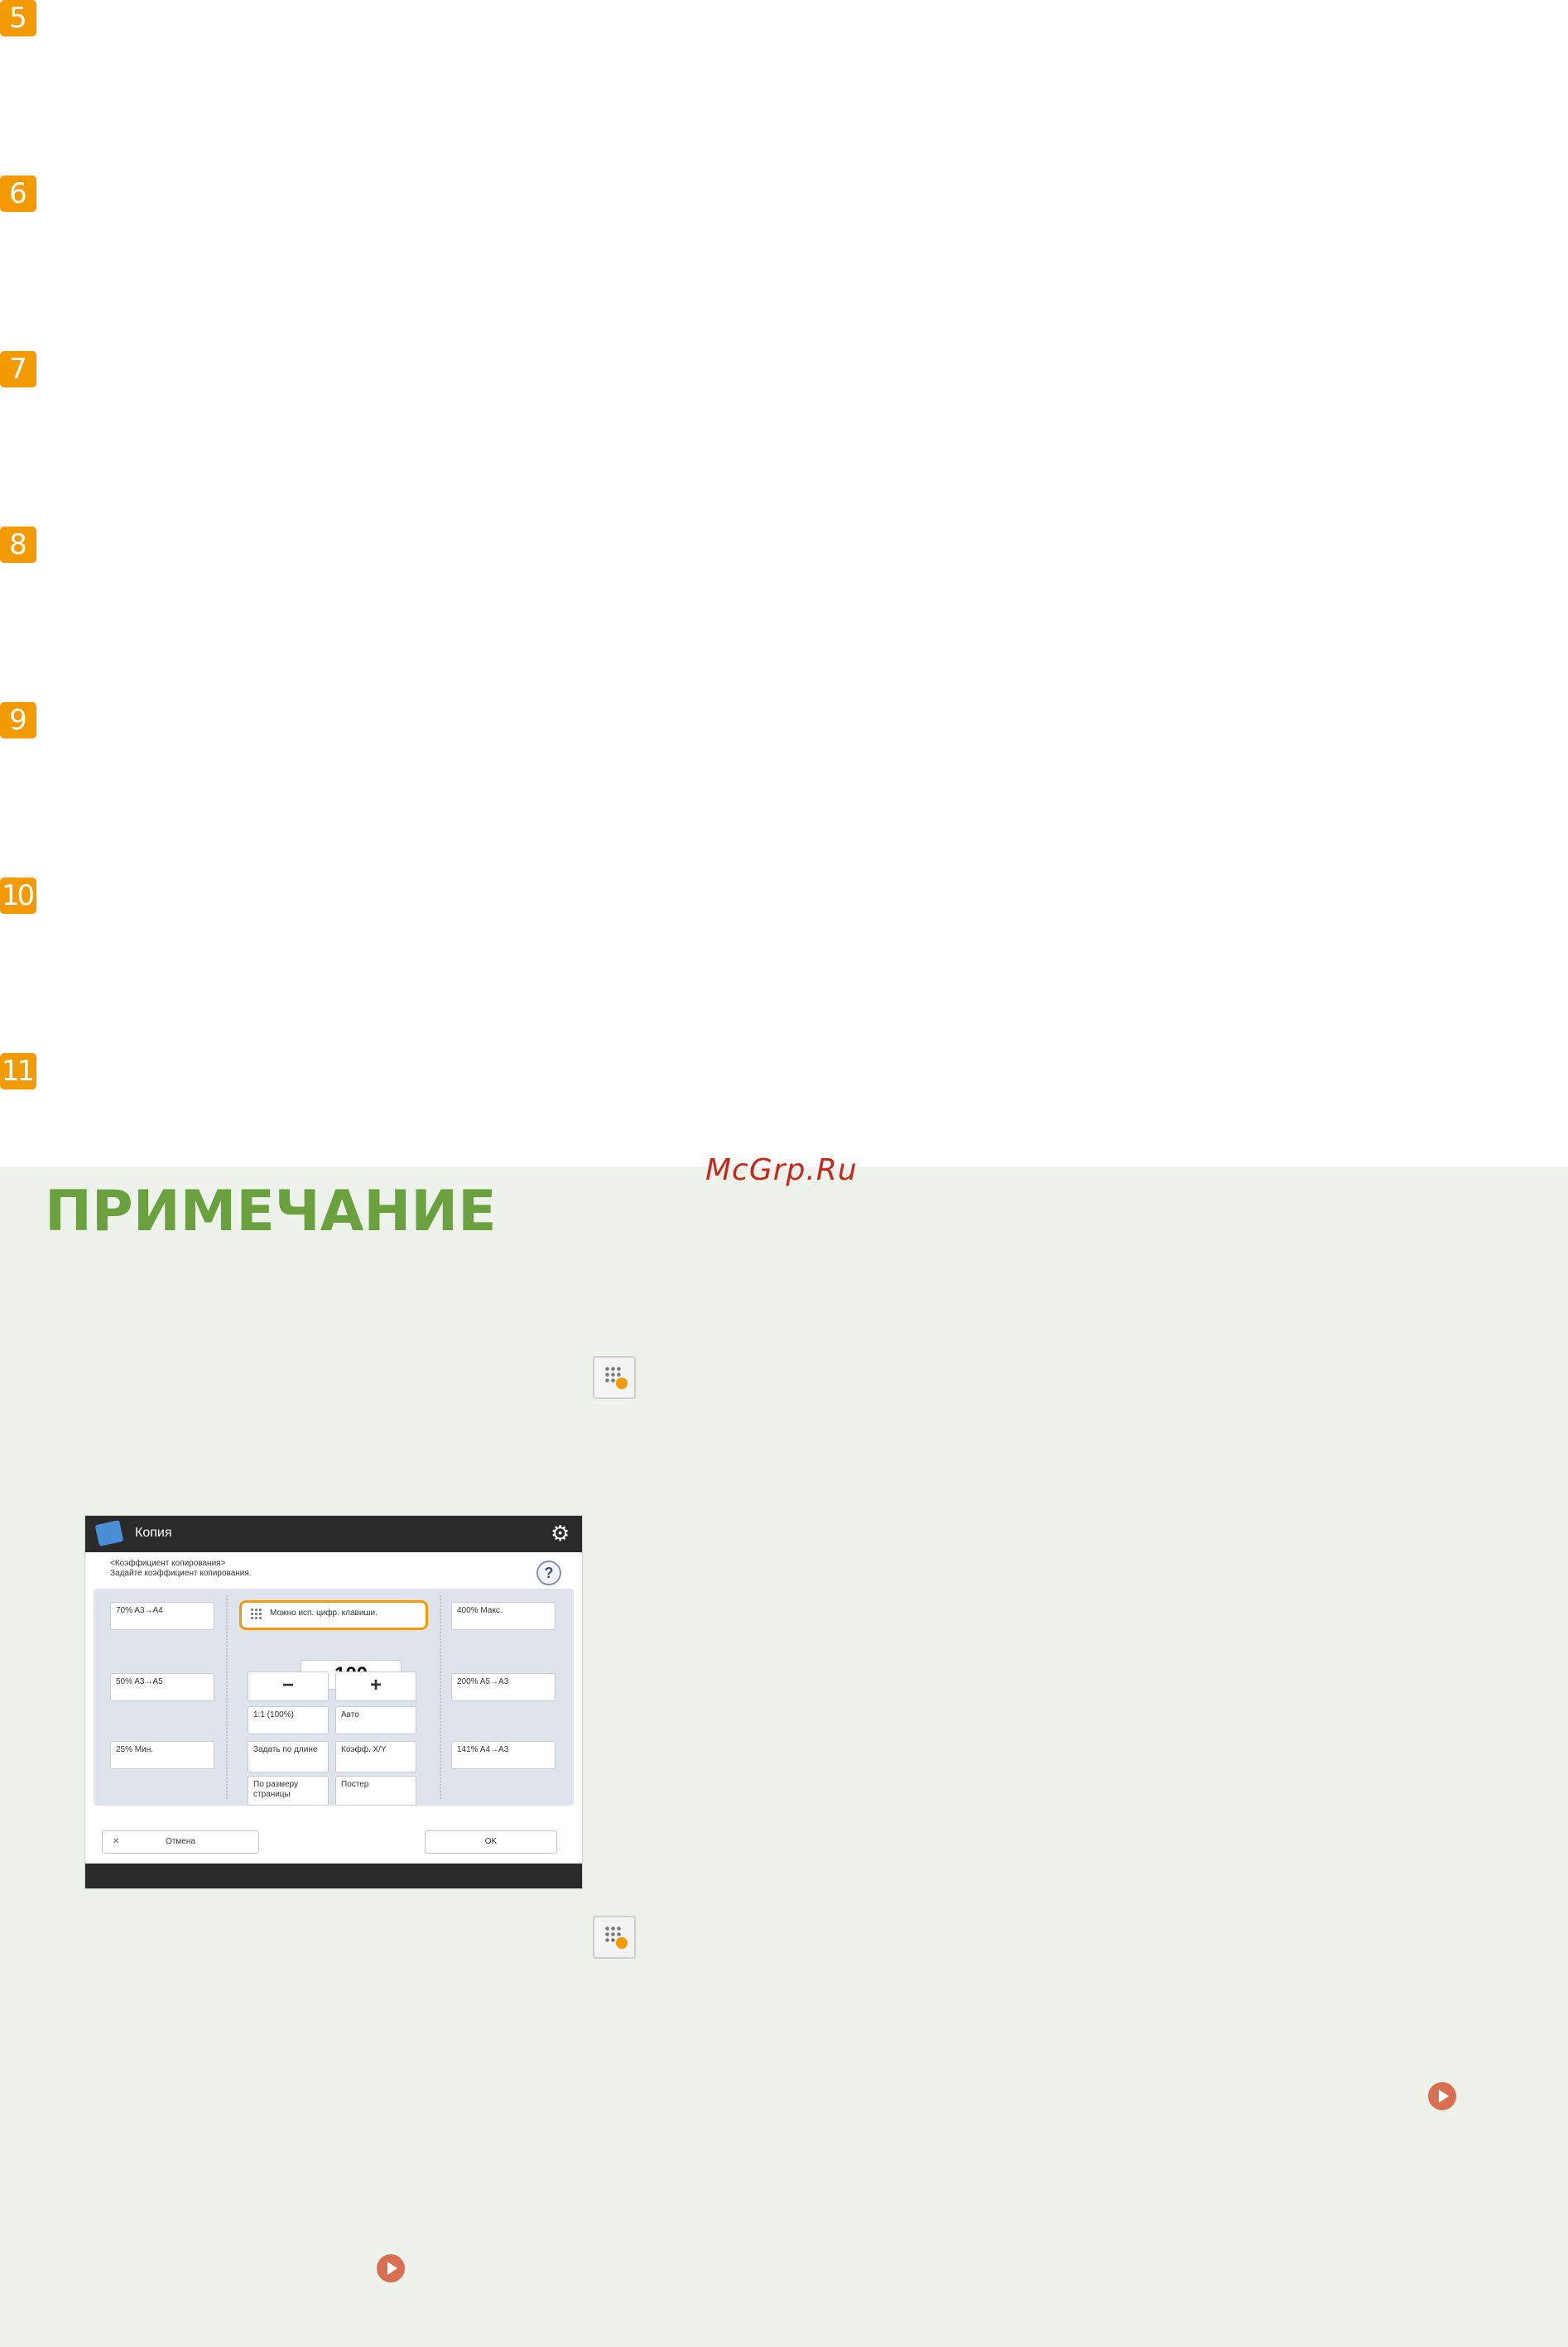 This screenshot has height=2347, width=1568. Describe the element at coordinates (375, 1791) in the screenshot. I see `poster-button: Постер` at that location.